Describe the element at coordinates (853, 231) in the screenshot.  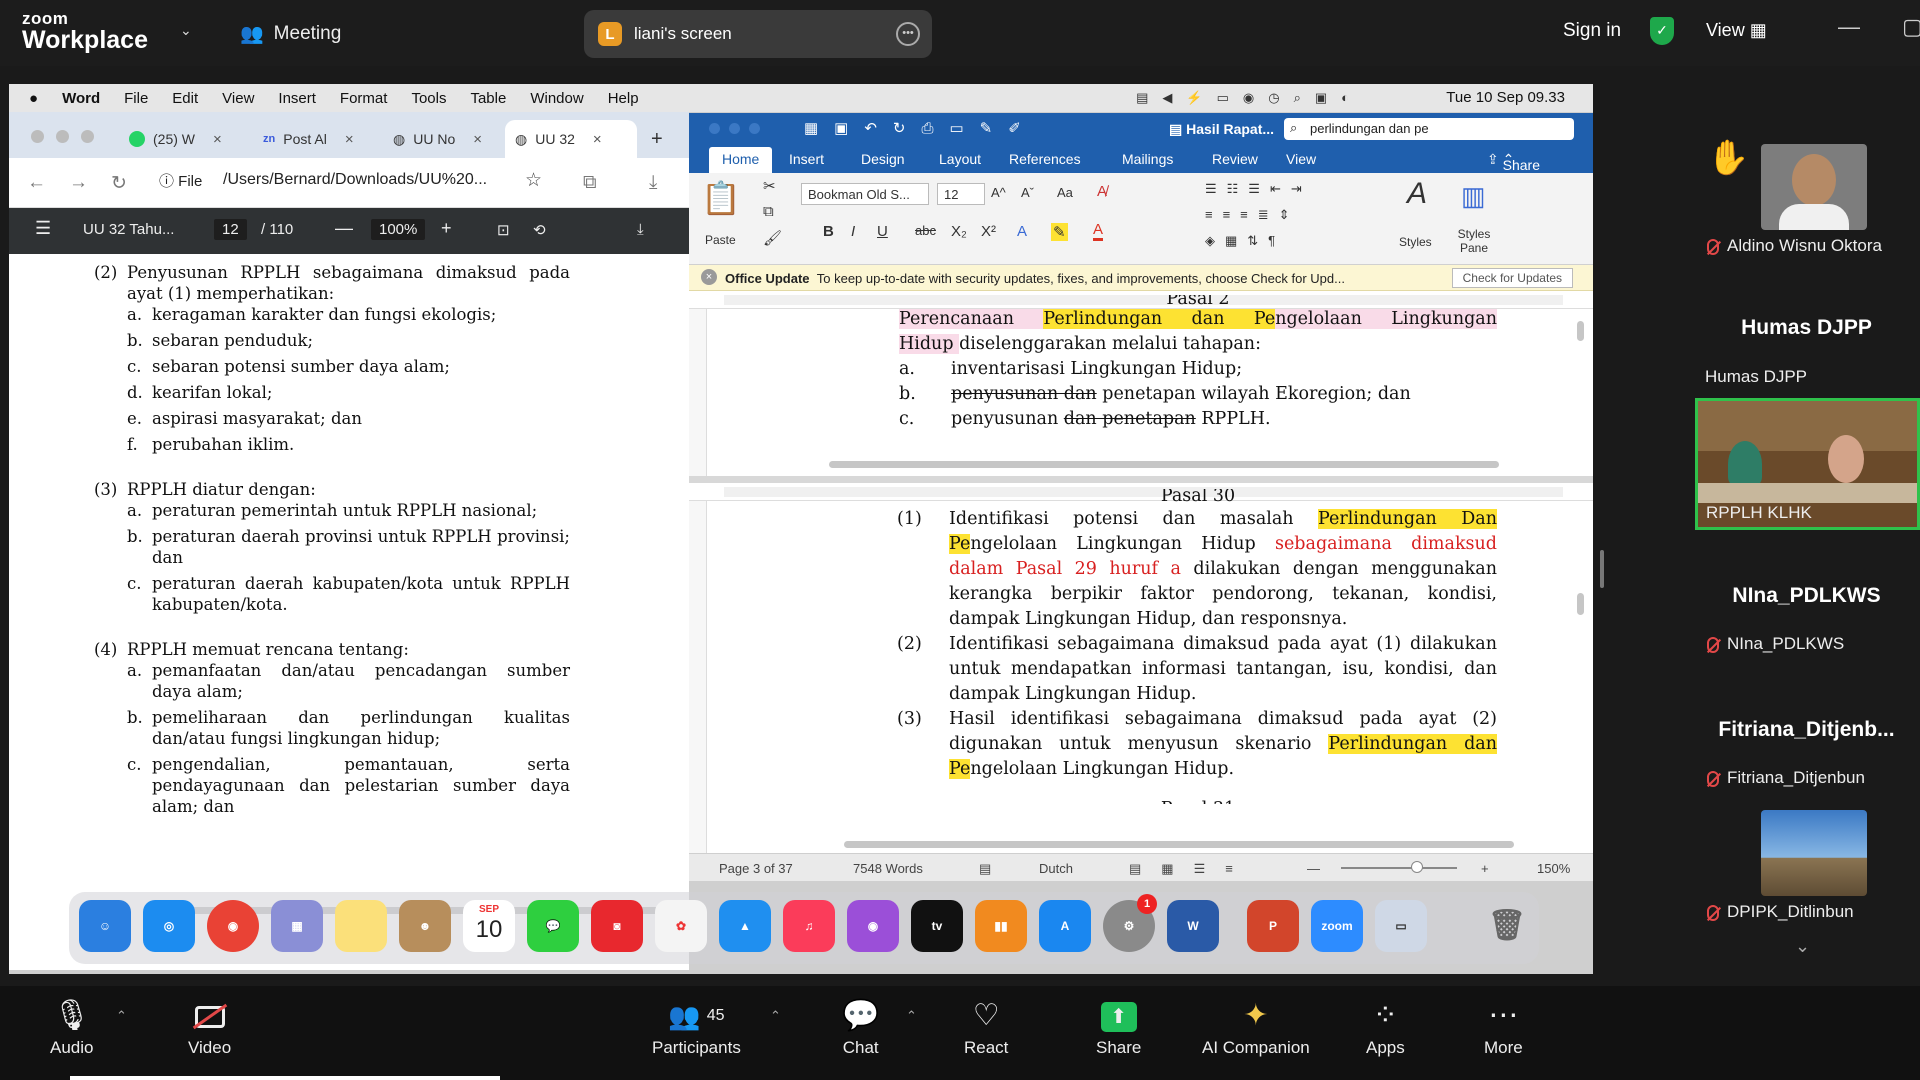
I see `italic-icon: I` at that location.